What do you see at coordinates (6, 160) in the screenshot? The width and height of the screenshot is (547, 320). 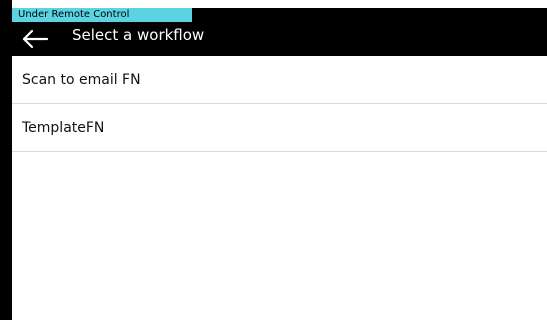 I see `screen-border` at bounding box center [6, 160].